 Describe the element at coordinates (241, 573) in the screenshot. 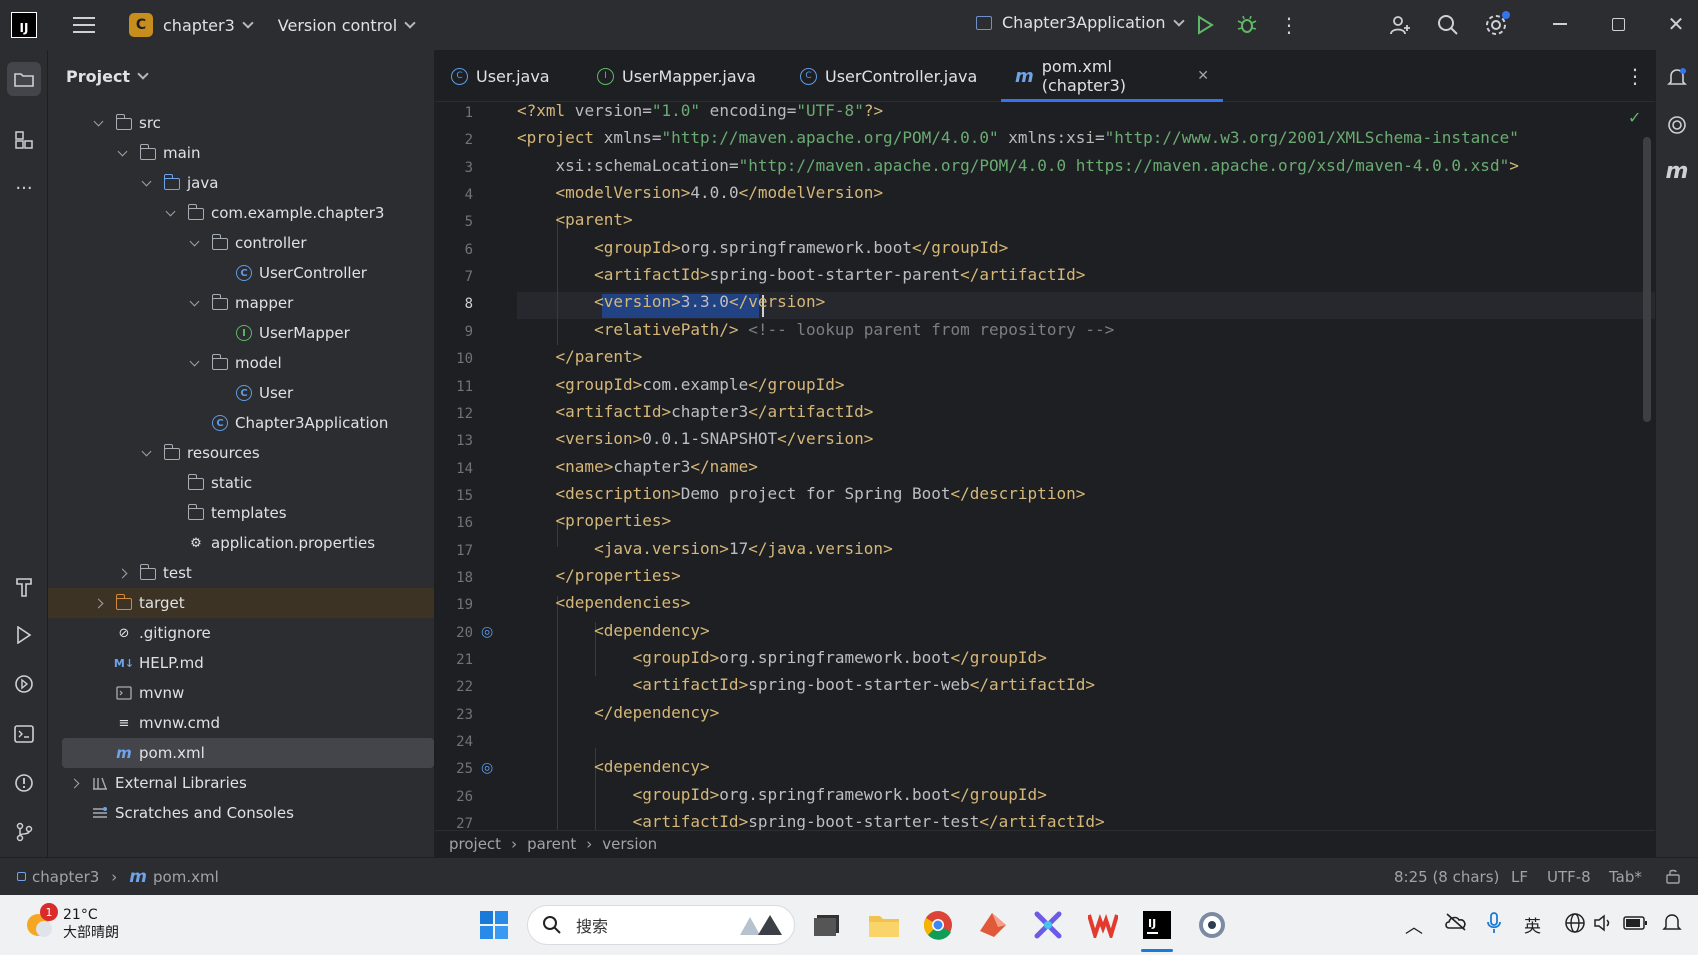

I see `tree-item-test: test` at that location.